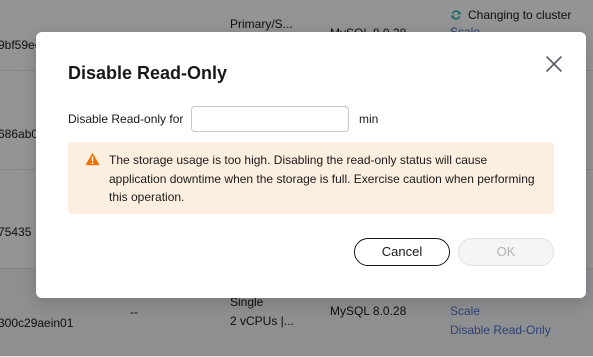  I want to click on unit-label: min, so click(369, 119).